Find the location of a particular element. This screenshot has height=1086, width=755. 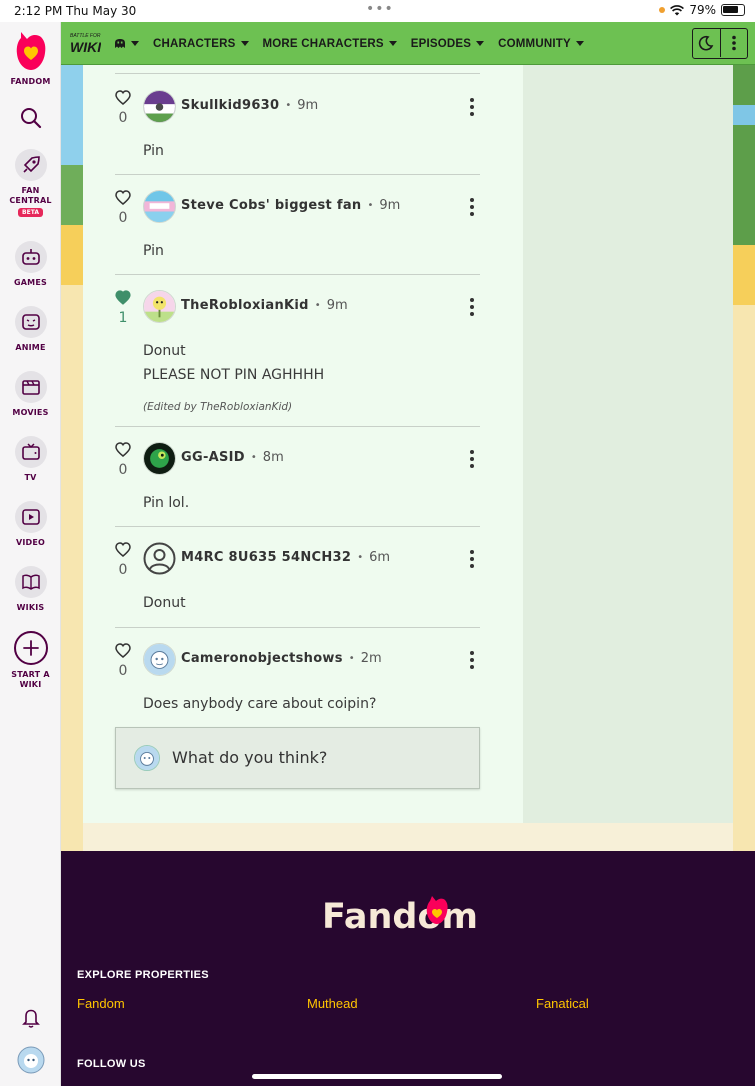

sidebar-item-games: GAMES is located at coordinates (30, 264).